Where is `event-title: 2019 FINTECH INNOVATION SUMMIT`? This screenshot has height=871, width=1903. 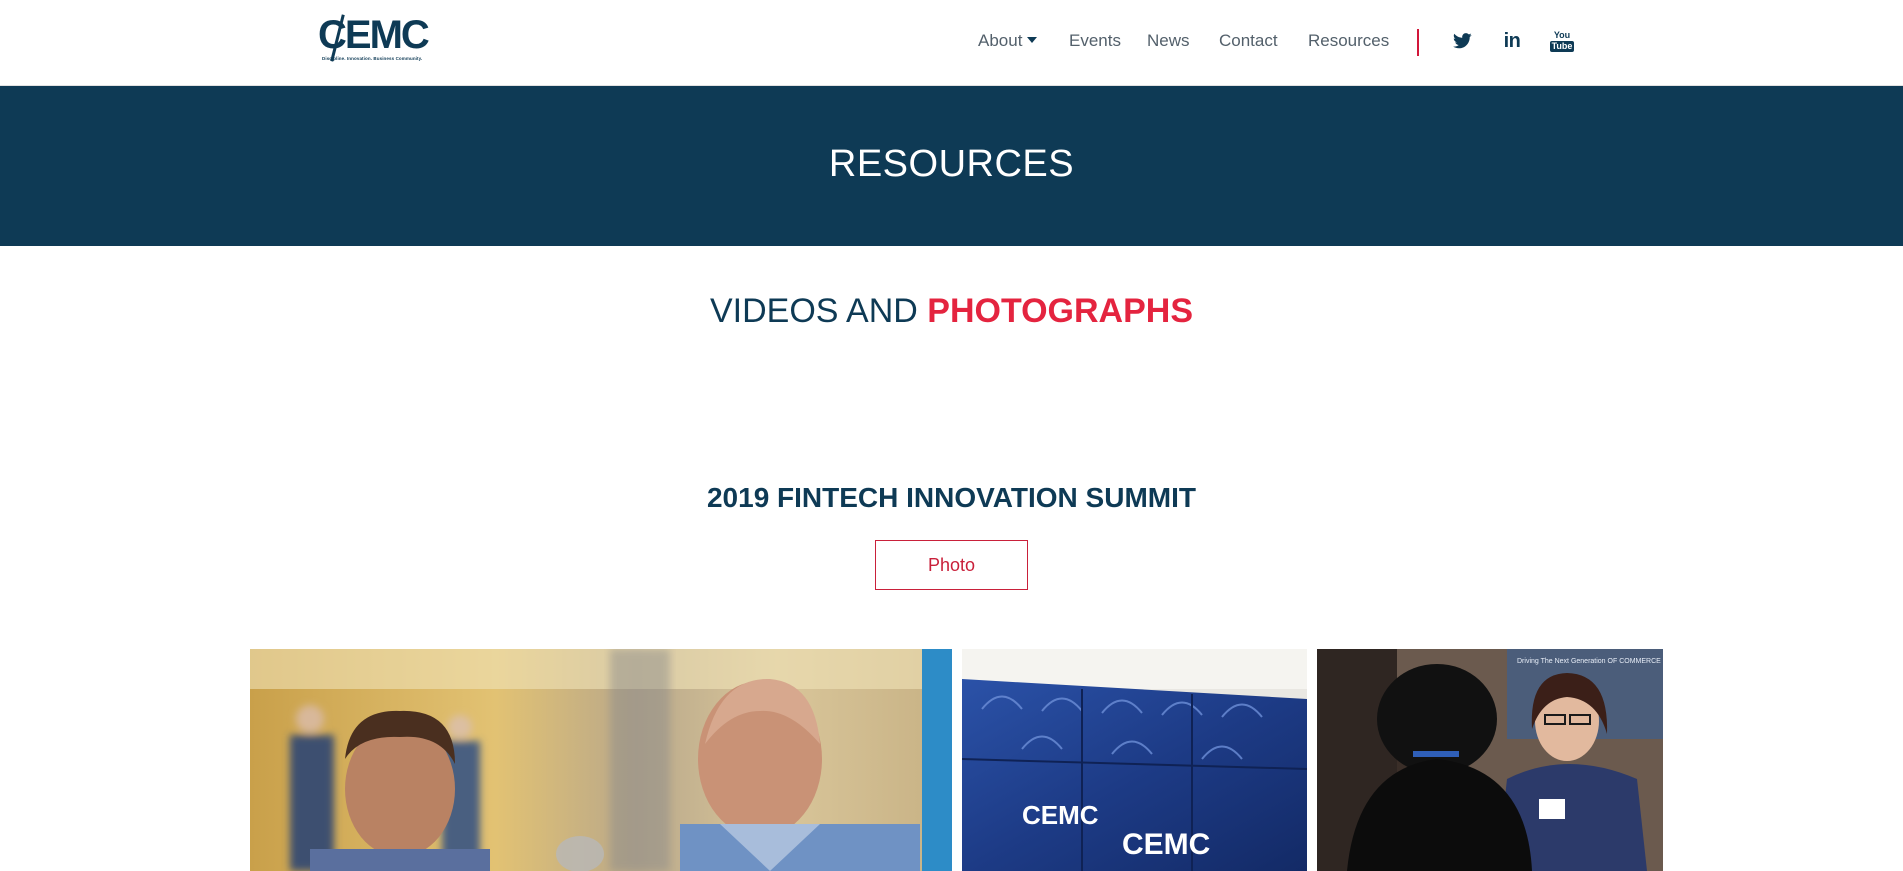
event-title: 2019 FINTECH INNOVATION SUMMIT is located at coordinates (951, 497).